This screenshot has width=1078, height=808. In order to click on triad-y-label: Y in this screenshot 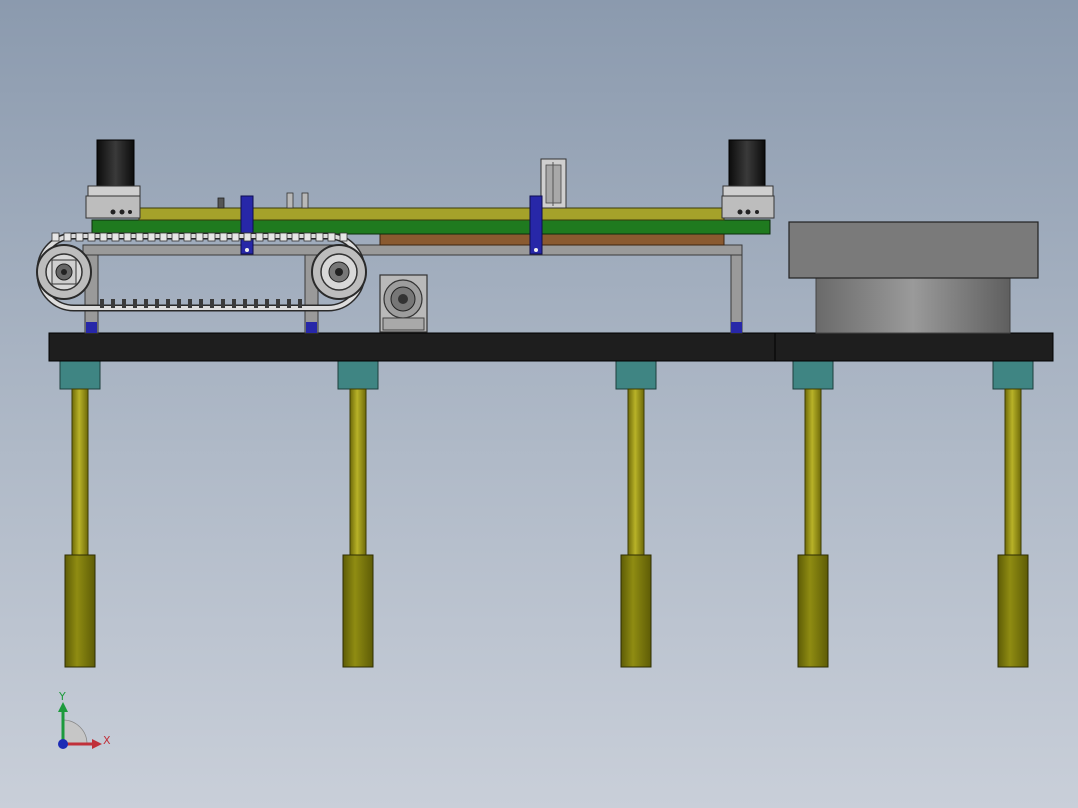, I will do `click(62, 696)`.